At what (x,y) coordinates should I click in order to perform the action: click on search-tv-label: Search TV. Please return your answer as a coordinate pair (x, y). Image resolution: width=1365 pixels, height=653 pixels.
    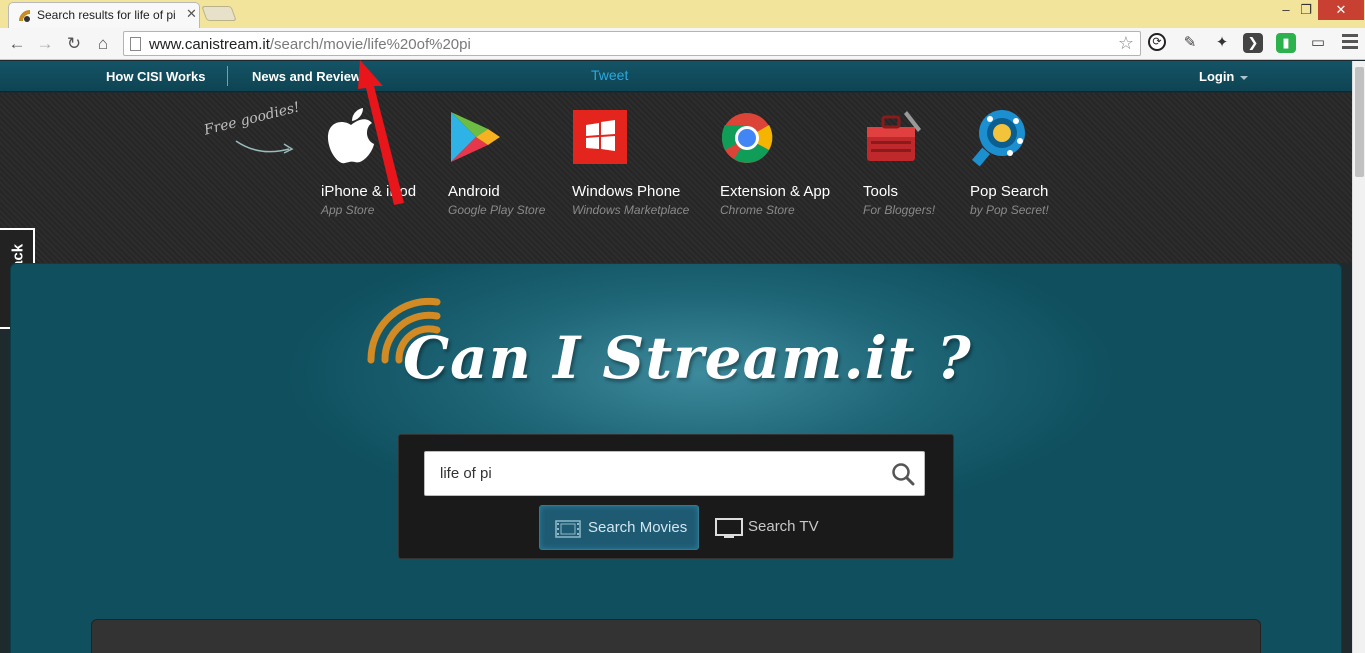
    Looking at the image, I should click on (783, 526).